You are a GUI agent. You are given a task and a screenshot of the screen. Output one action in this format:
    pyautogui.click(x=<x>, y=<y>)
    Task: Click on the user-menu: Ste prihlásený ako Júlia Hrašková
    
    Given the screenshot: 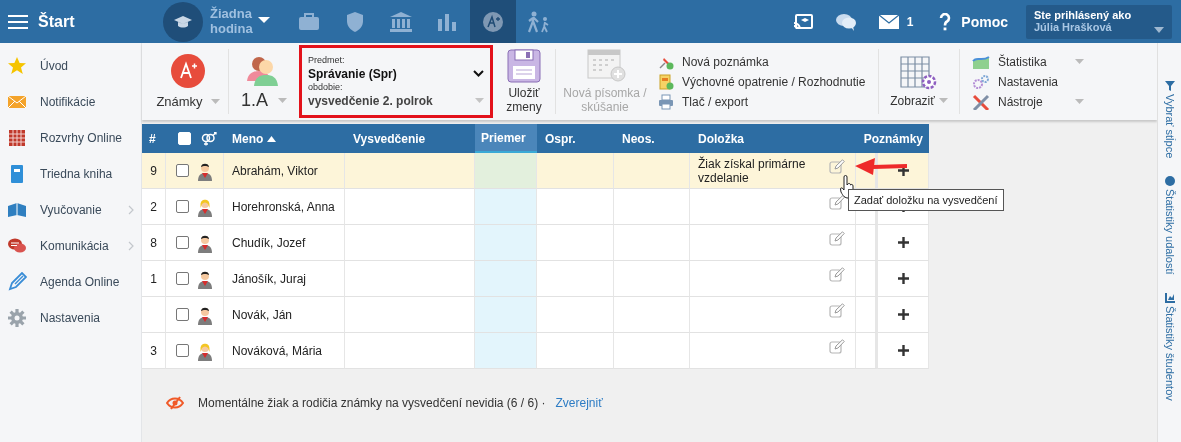 What is the action you would take?
    pyautogui.click(x=1099, y=21)
    